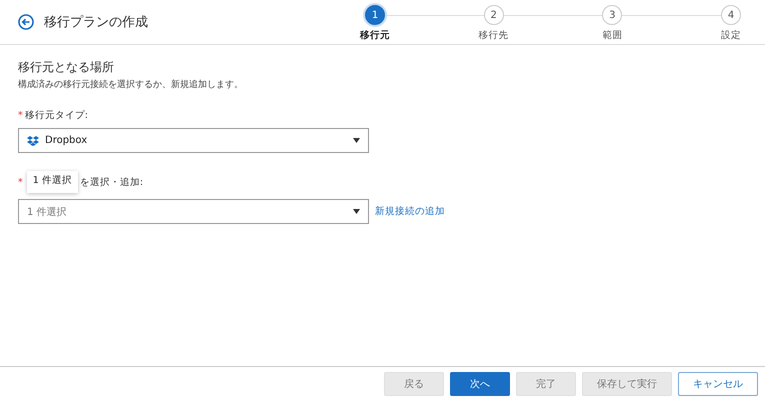  What do you see at coordinates (56, 115) in the screenshot?
I see `field-label: 移行元タイプ:` at bounding box center [56, 115].